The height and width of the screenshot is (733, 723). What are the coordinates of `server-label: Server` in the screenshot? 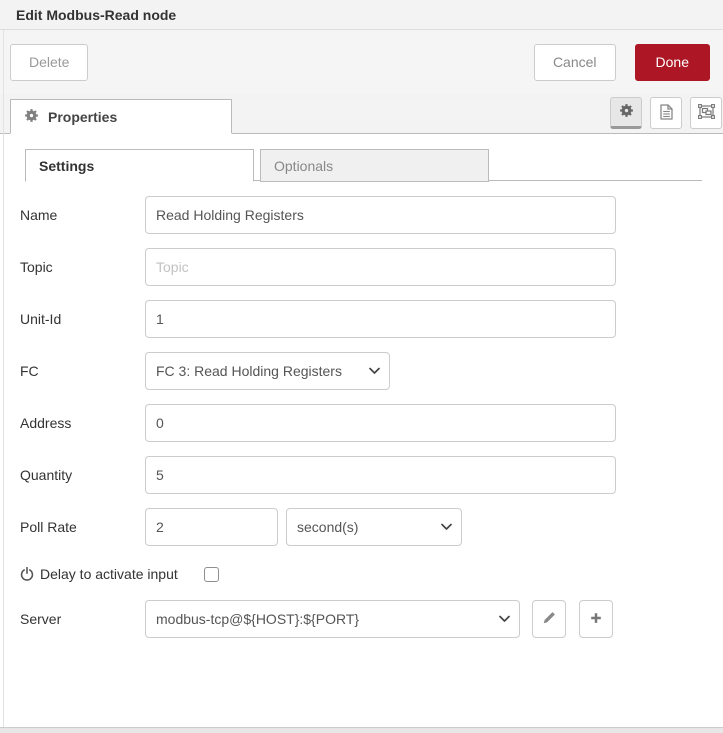 It's located at (41, 619).